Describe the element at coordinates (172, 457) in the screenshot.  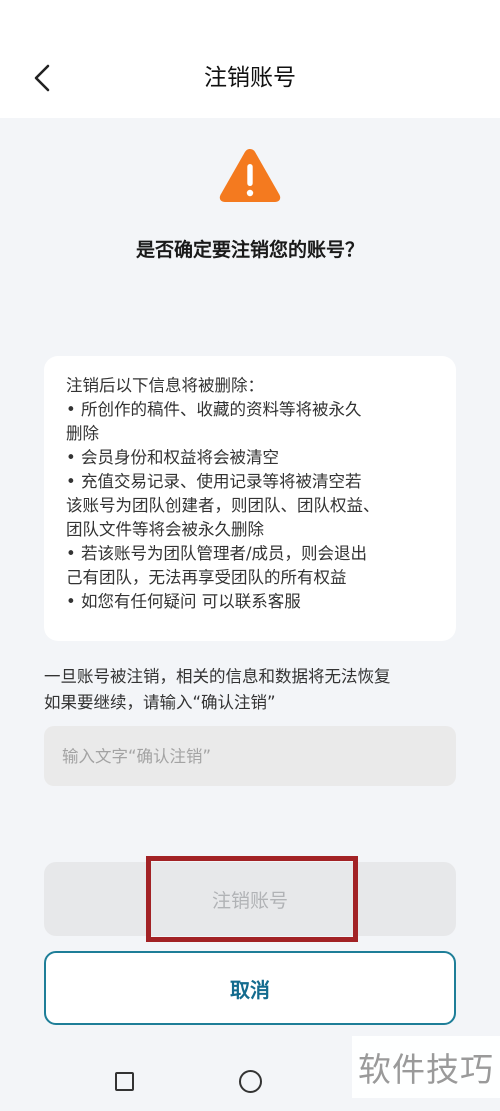
I see `info-line: • 会员身份和权益将会被清空` at that location.